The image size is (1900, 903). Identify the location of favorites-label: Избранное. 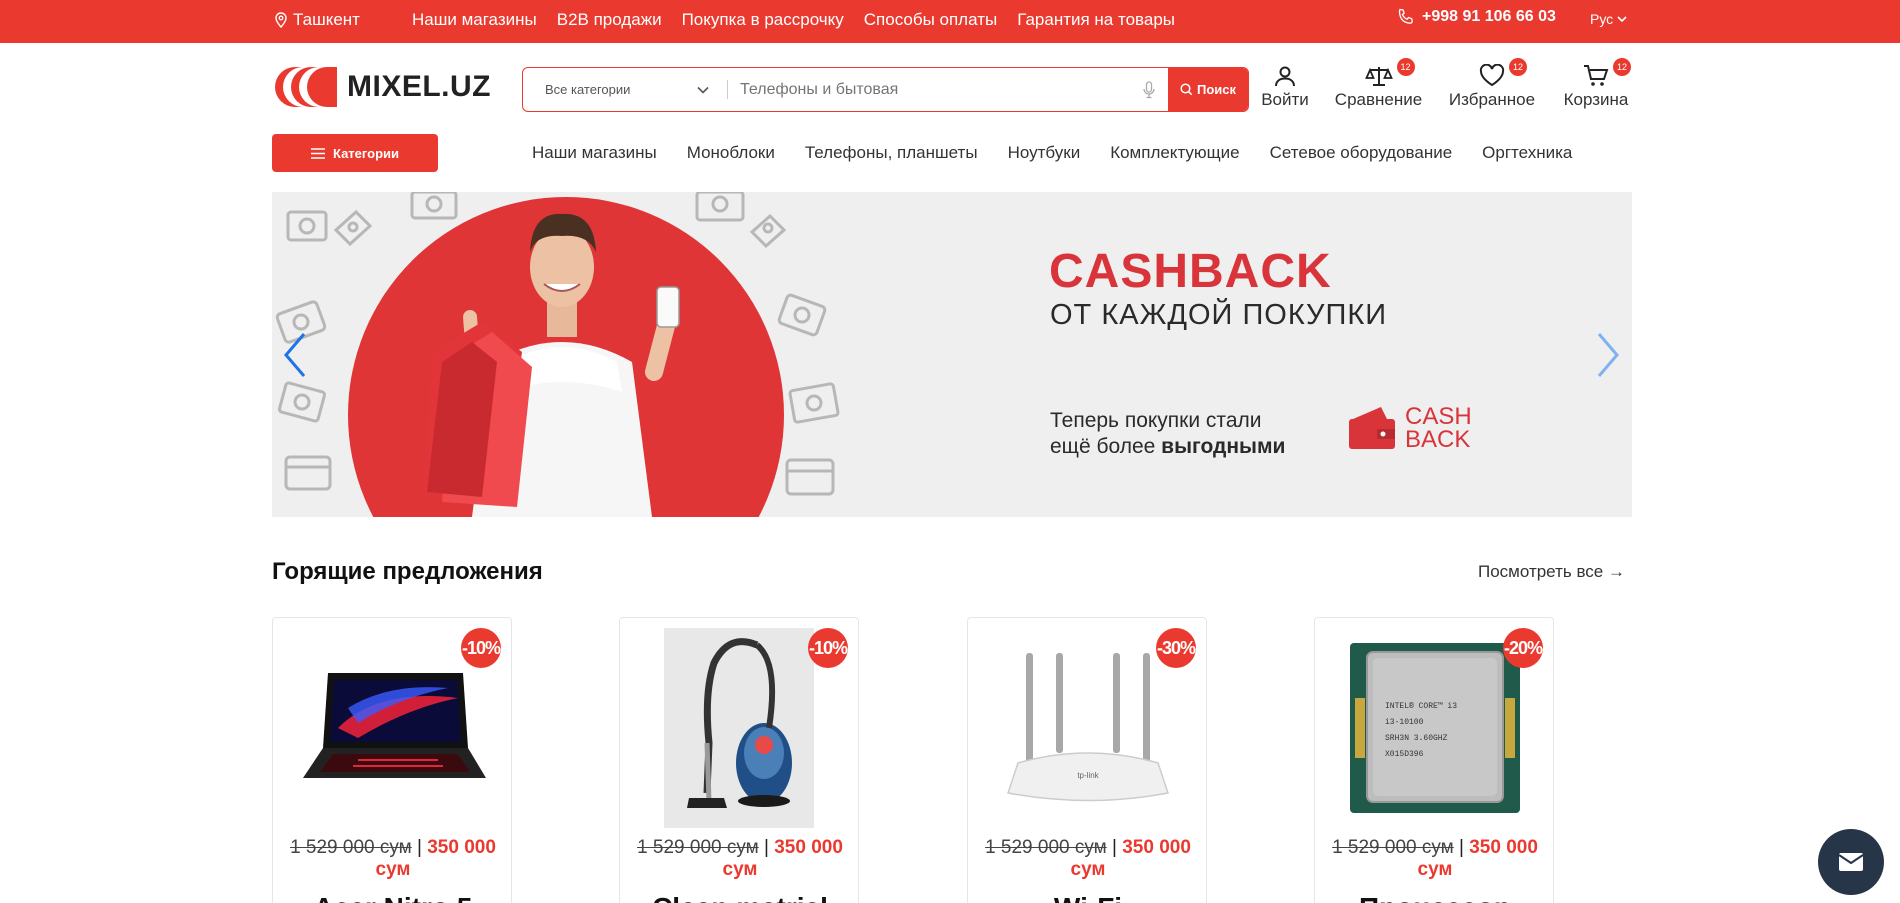
(1492, 99).